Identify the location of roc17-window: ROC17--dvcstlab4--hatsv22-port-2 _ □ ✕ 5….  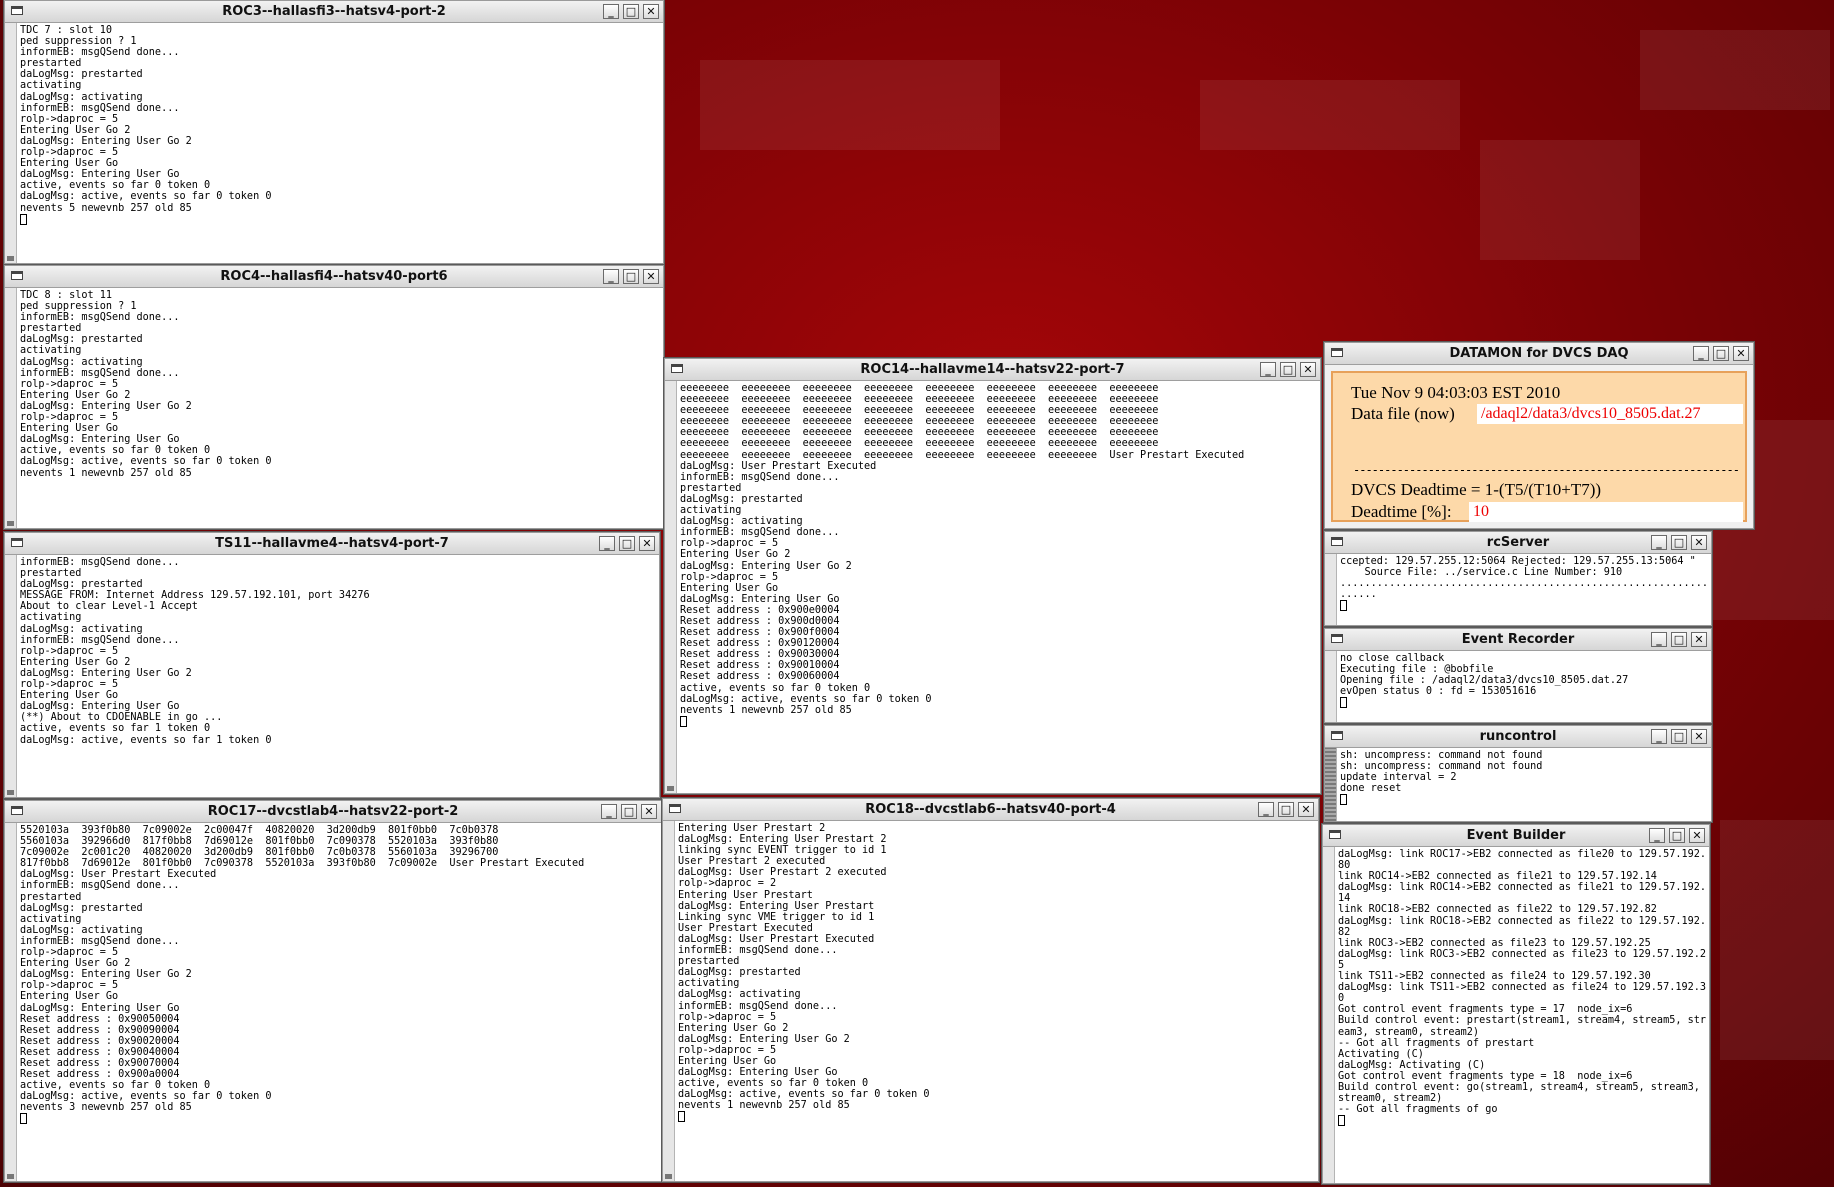
(333, 991).